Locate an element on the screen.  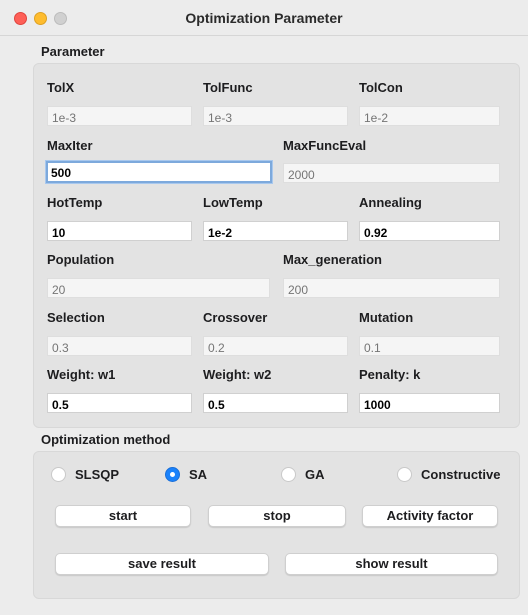
population-label: Population is located at coordinates (81, 259).